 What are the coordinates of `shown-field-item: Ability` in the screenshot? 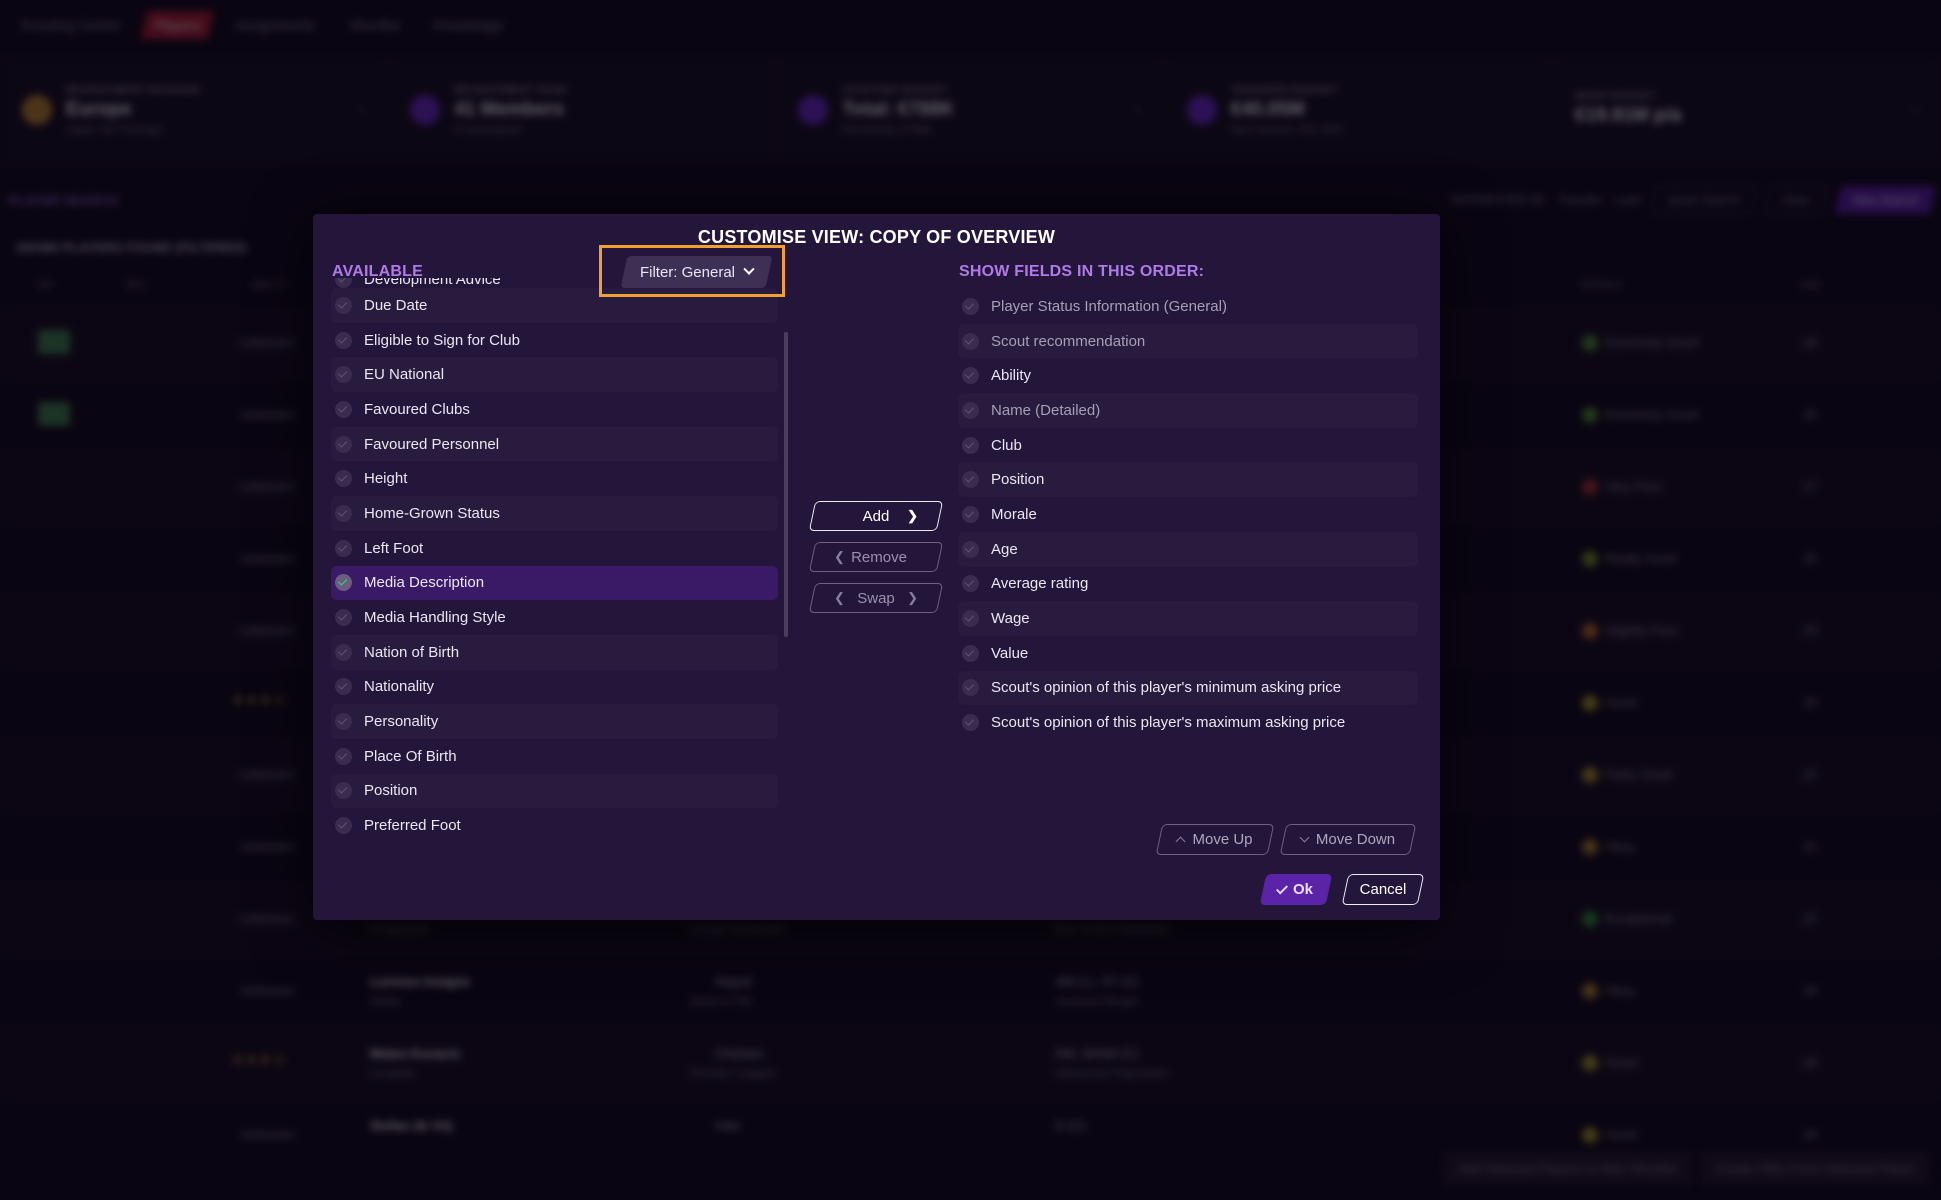 It's located at (1188, 375).